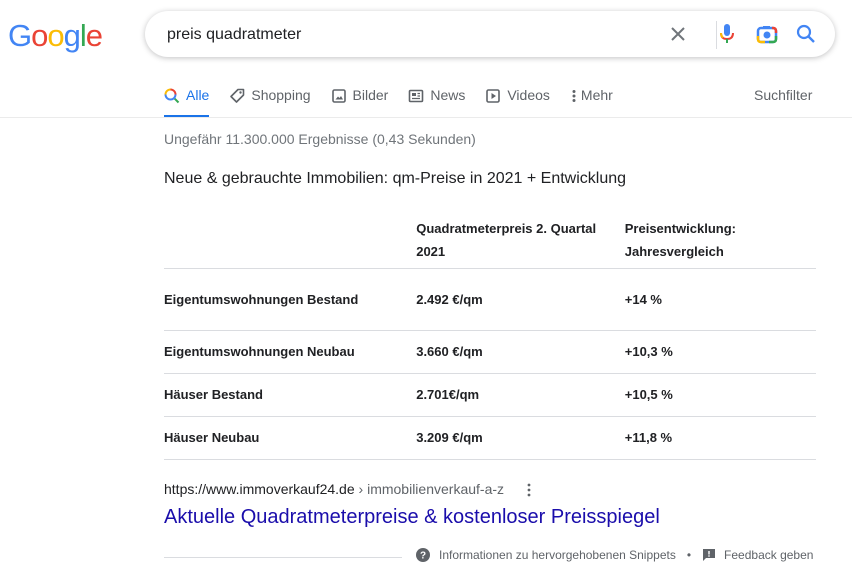 Image resolution: width=852 pixels, height=577 pixels. I want to click on table-row: Häuser Neubau 3.209 €/qm +11,8 %, so click(490, 437).